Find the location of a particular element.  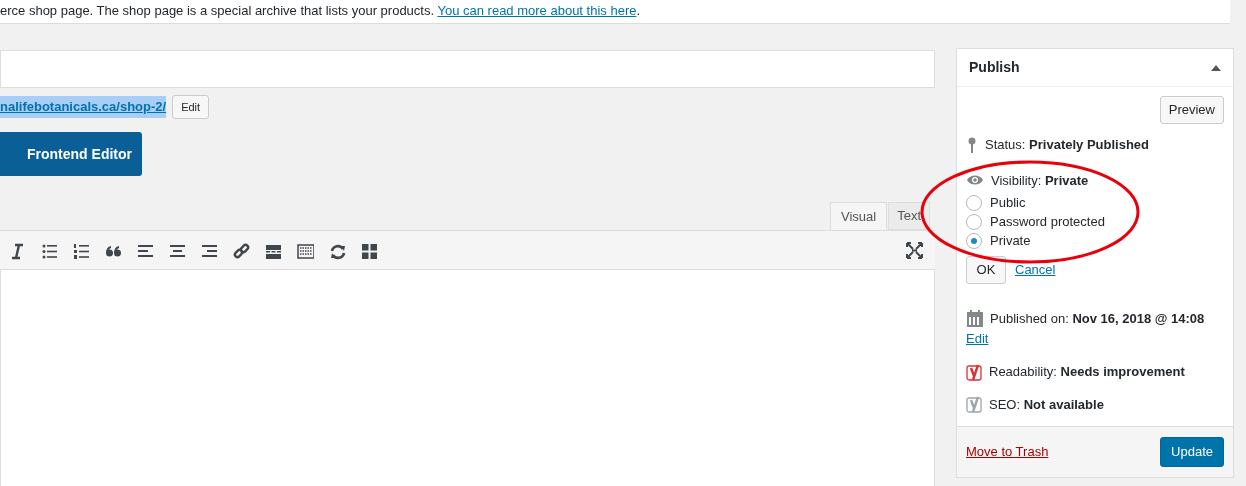

preview-button: Preview is located at coordinates (1191, 110).